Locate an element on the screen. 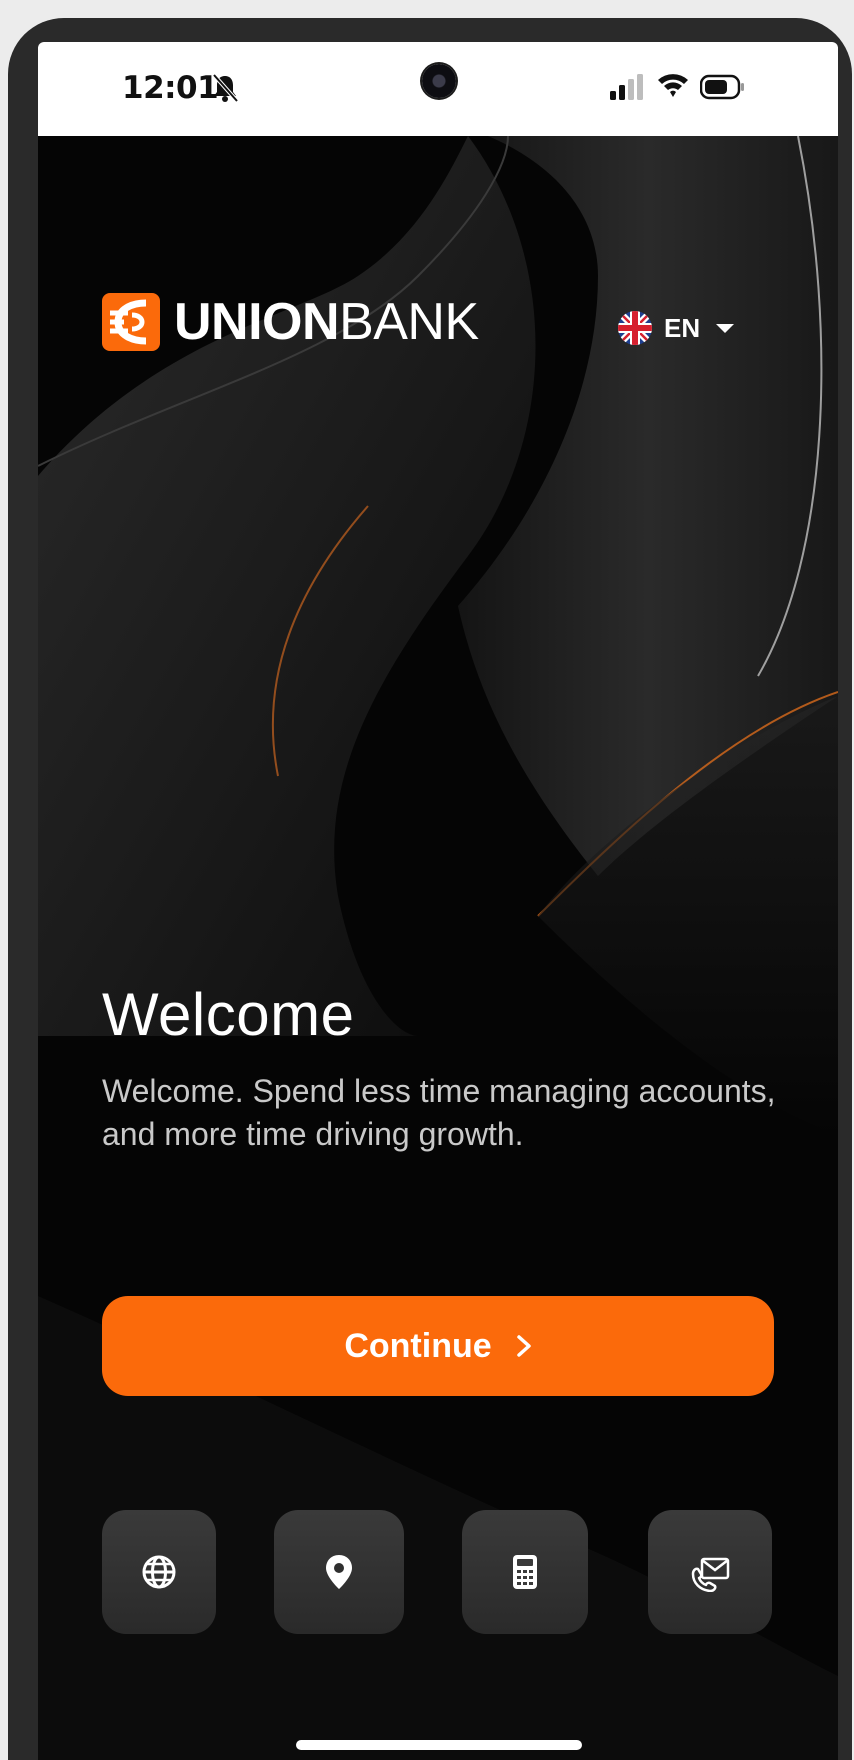 The width and height of the screenshot is (854, 1760). contact-button is located at coordinates (710, 1572).